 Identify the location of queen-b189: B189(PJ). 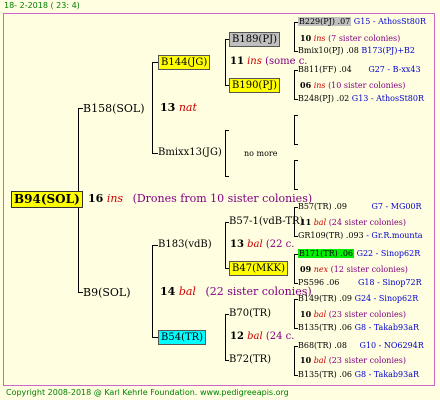
(254, 39).